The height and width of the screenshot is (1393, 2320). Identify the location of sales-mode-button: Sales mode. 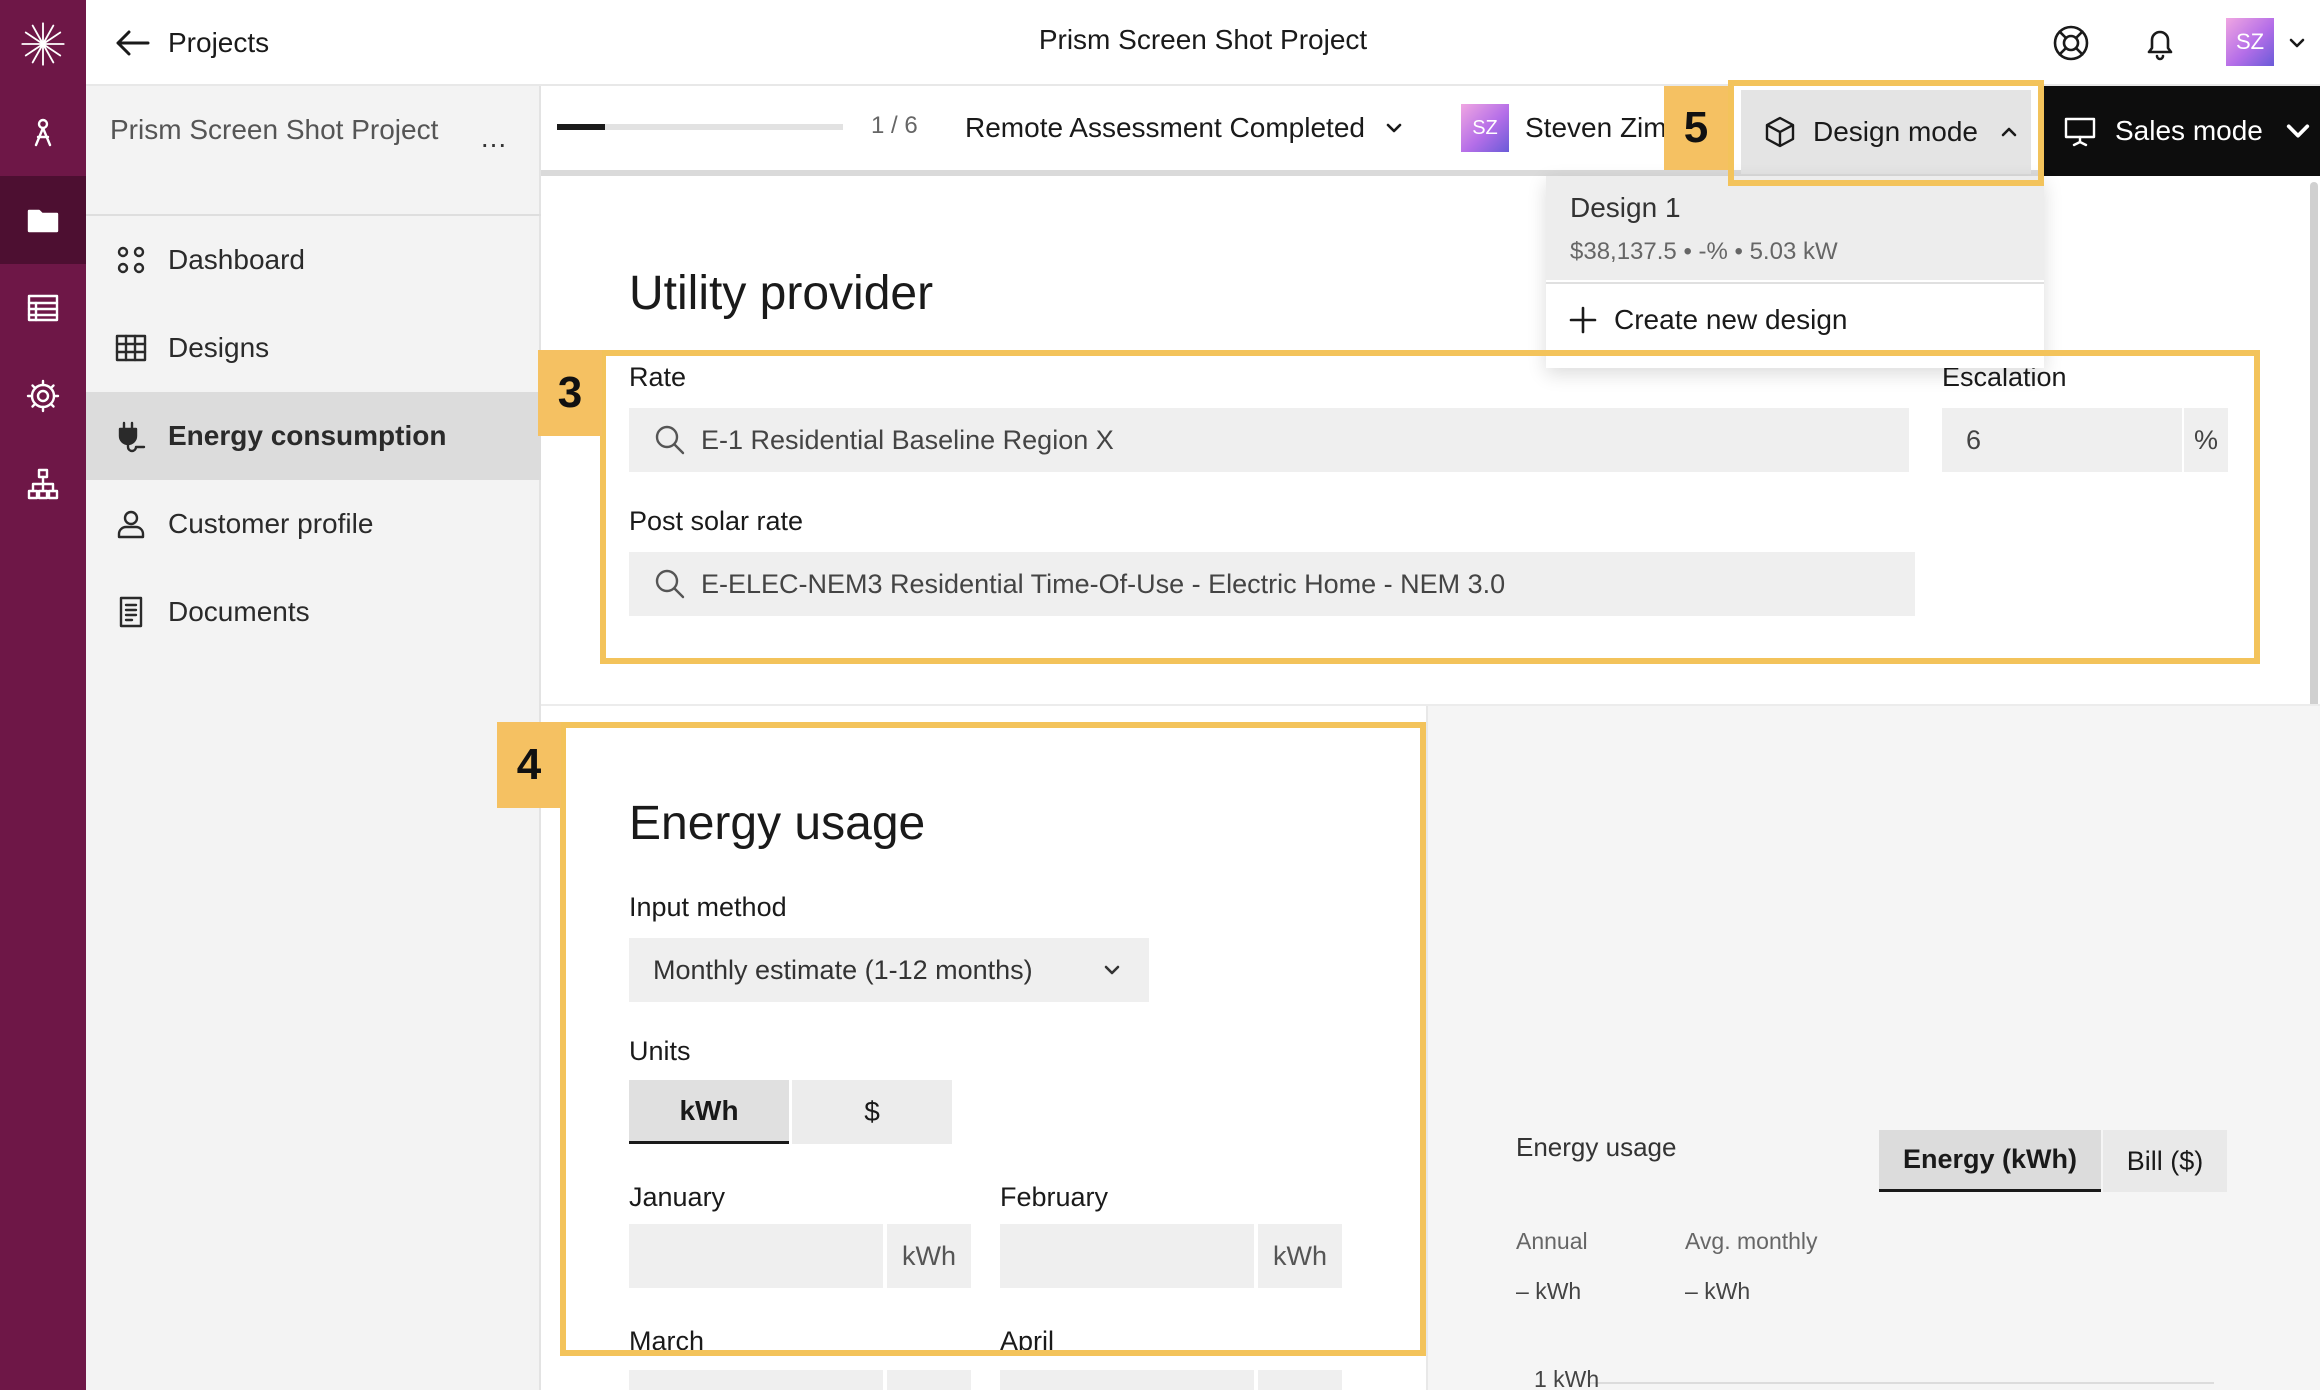
(2181, 131).